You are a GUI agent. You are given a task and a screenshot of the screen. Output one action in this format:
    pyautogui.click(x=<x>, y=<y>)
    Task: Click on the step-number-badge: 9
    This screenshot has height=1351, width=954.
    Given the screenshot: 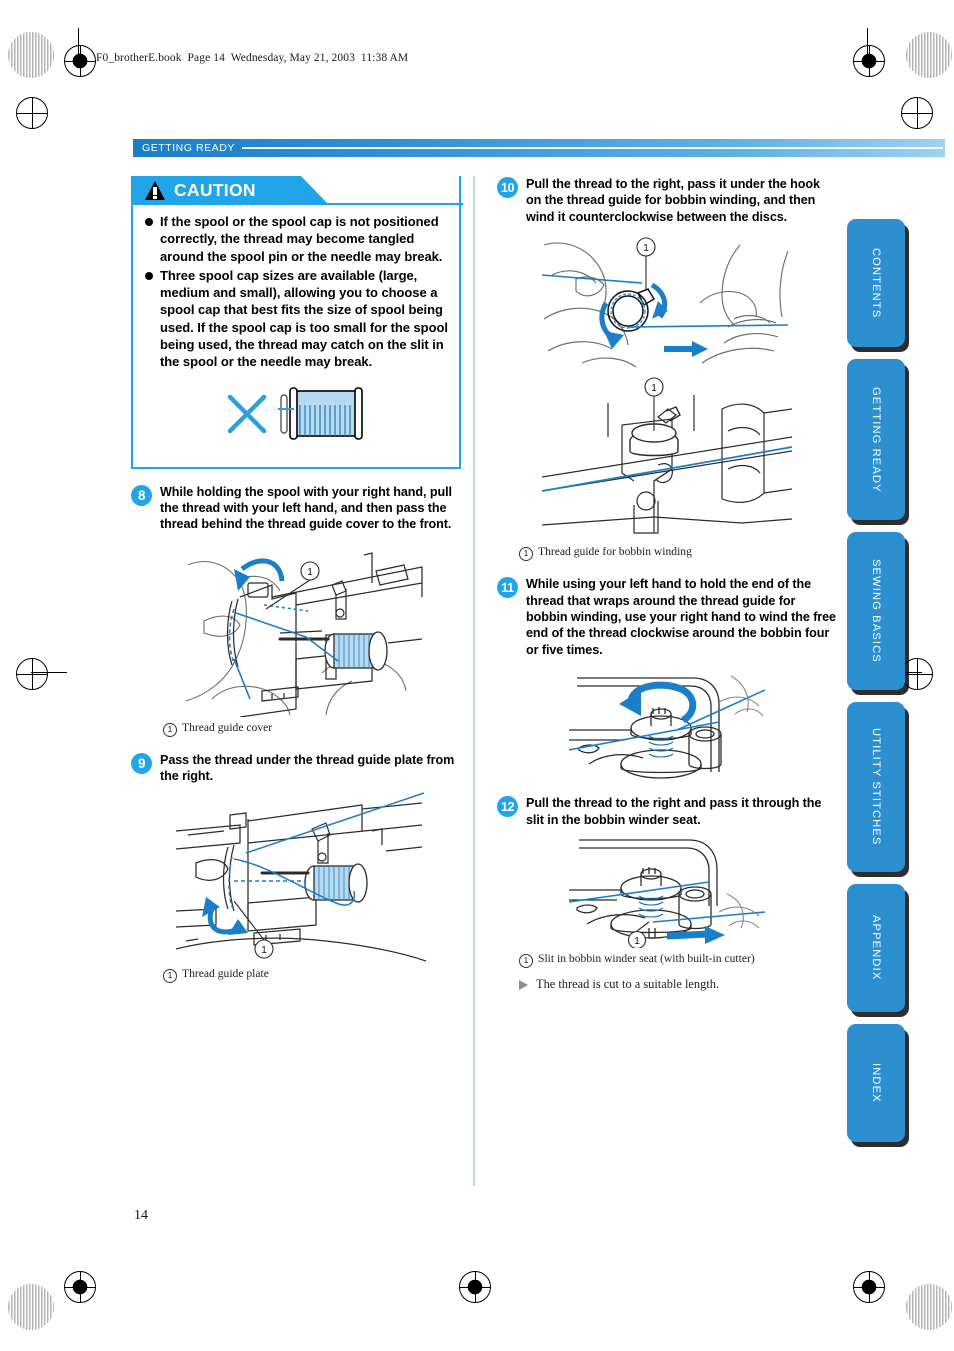 What is the action you would take?
    pyautogui.click(x=141, y=763)
    